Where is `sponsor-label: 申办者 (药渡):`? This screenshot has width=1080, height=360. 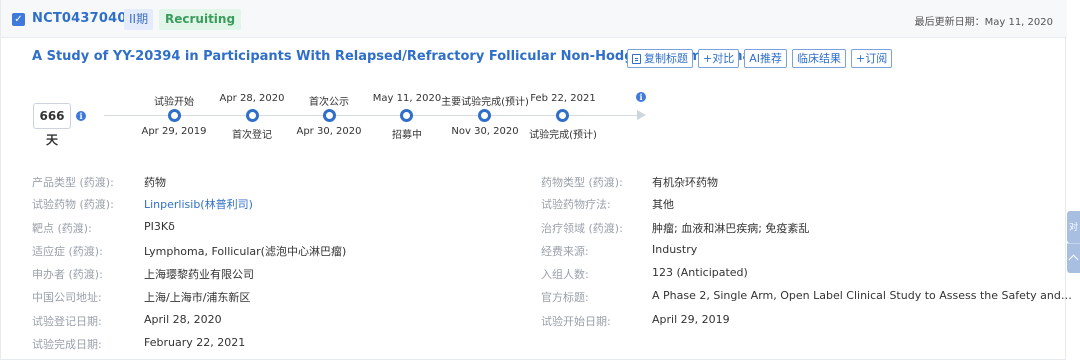 sponsor-label: 申办者 (药渡): is located at coordinates (67, 274).